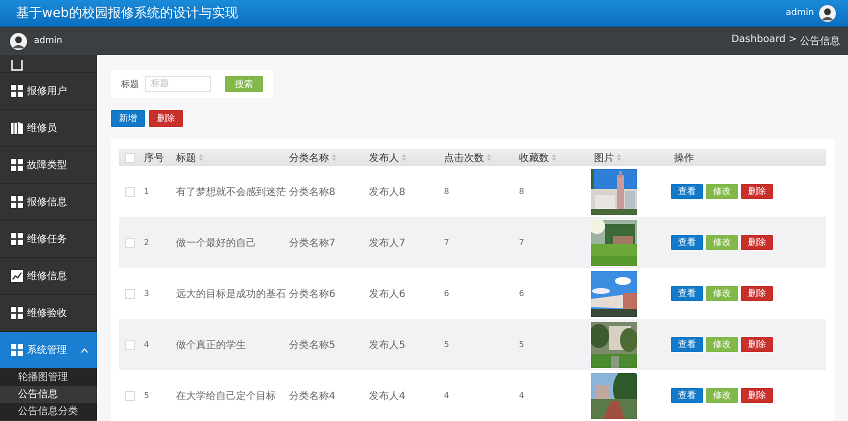  What do you see at coordinates (154, 158) in the screenshot?
I see `column-header: 序号` at bounding box center [154, 158].